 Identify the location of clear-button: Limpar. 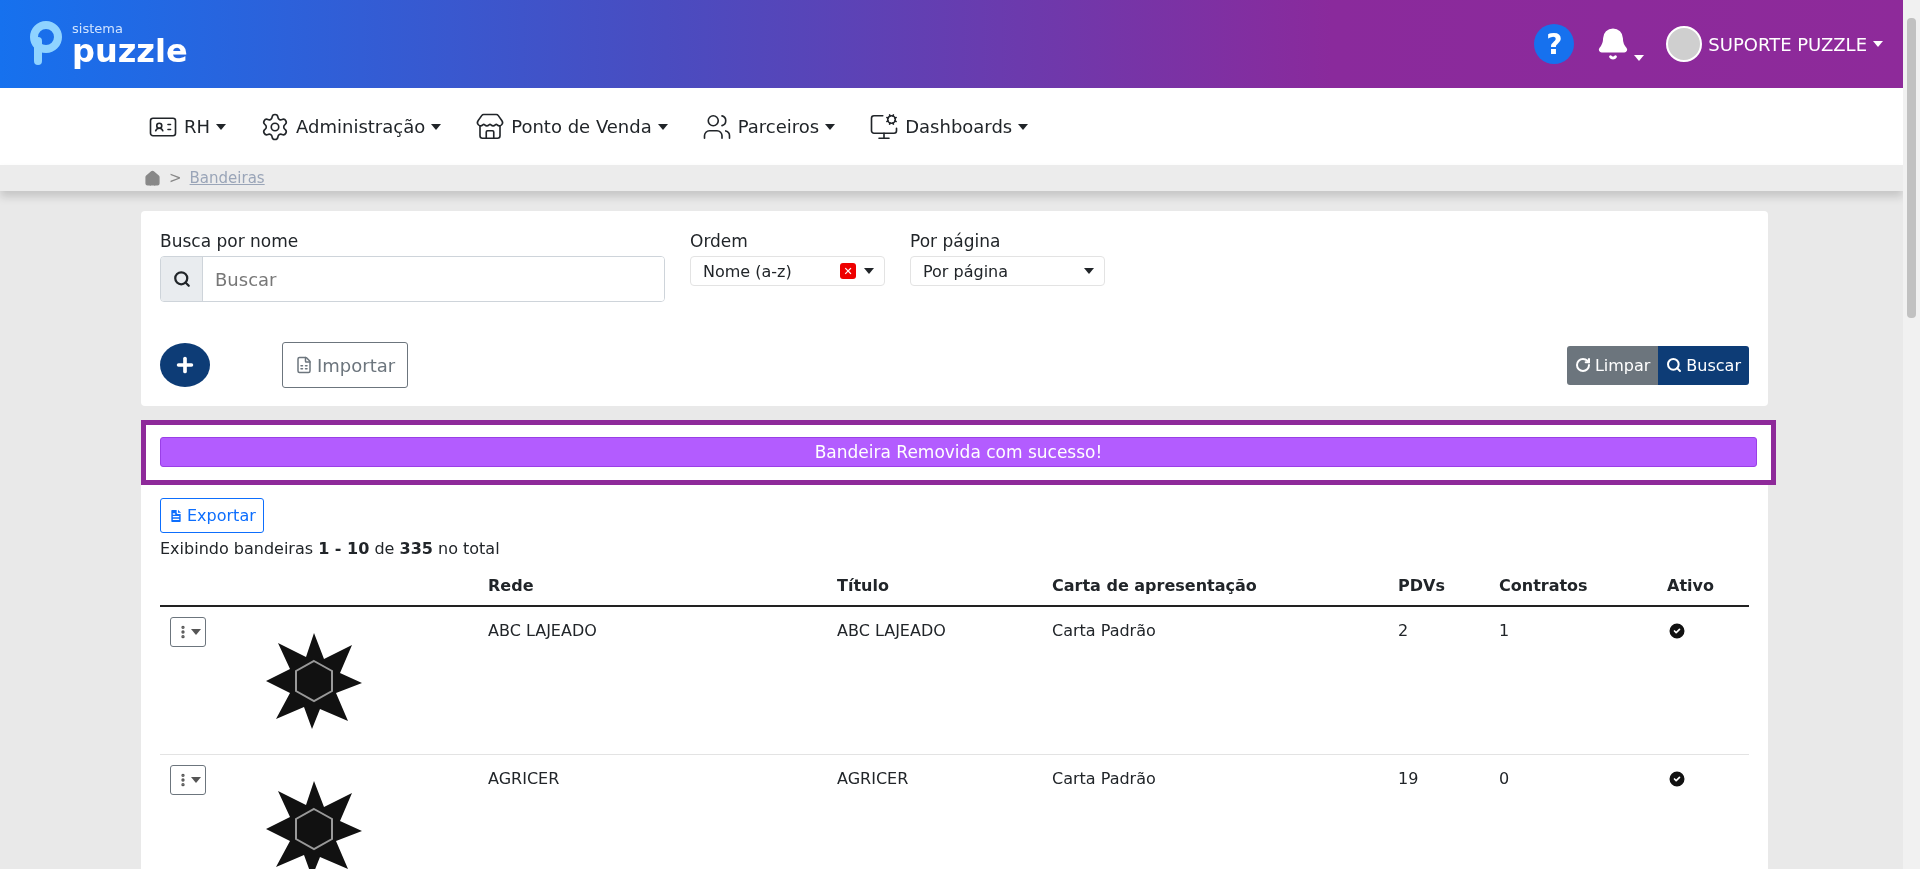
(1612, 365).